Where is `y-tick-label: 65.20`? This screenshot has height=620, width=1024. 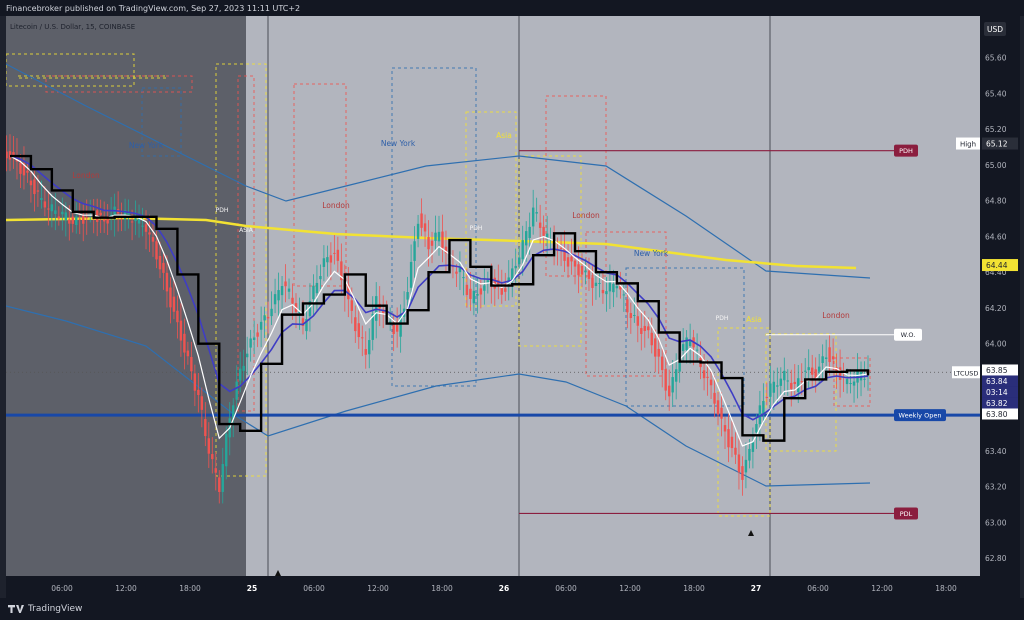
y-tick-label: 65.20 is located at coordinates (996, 129).